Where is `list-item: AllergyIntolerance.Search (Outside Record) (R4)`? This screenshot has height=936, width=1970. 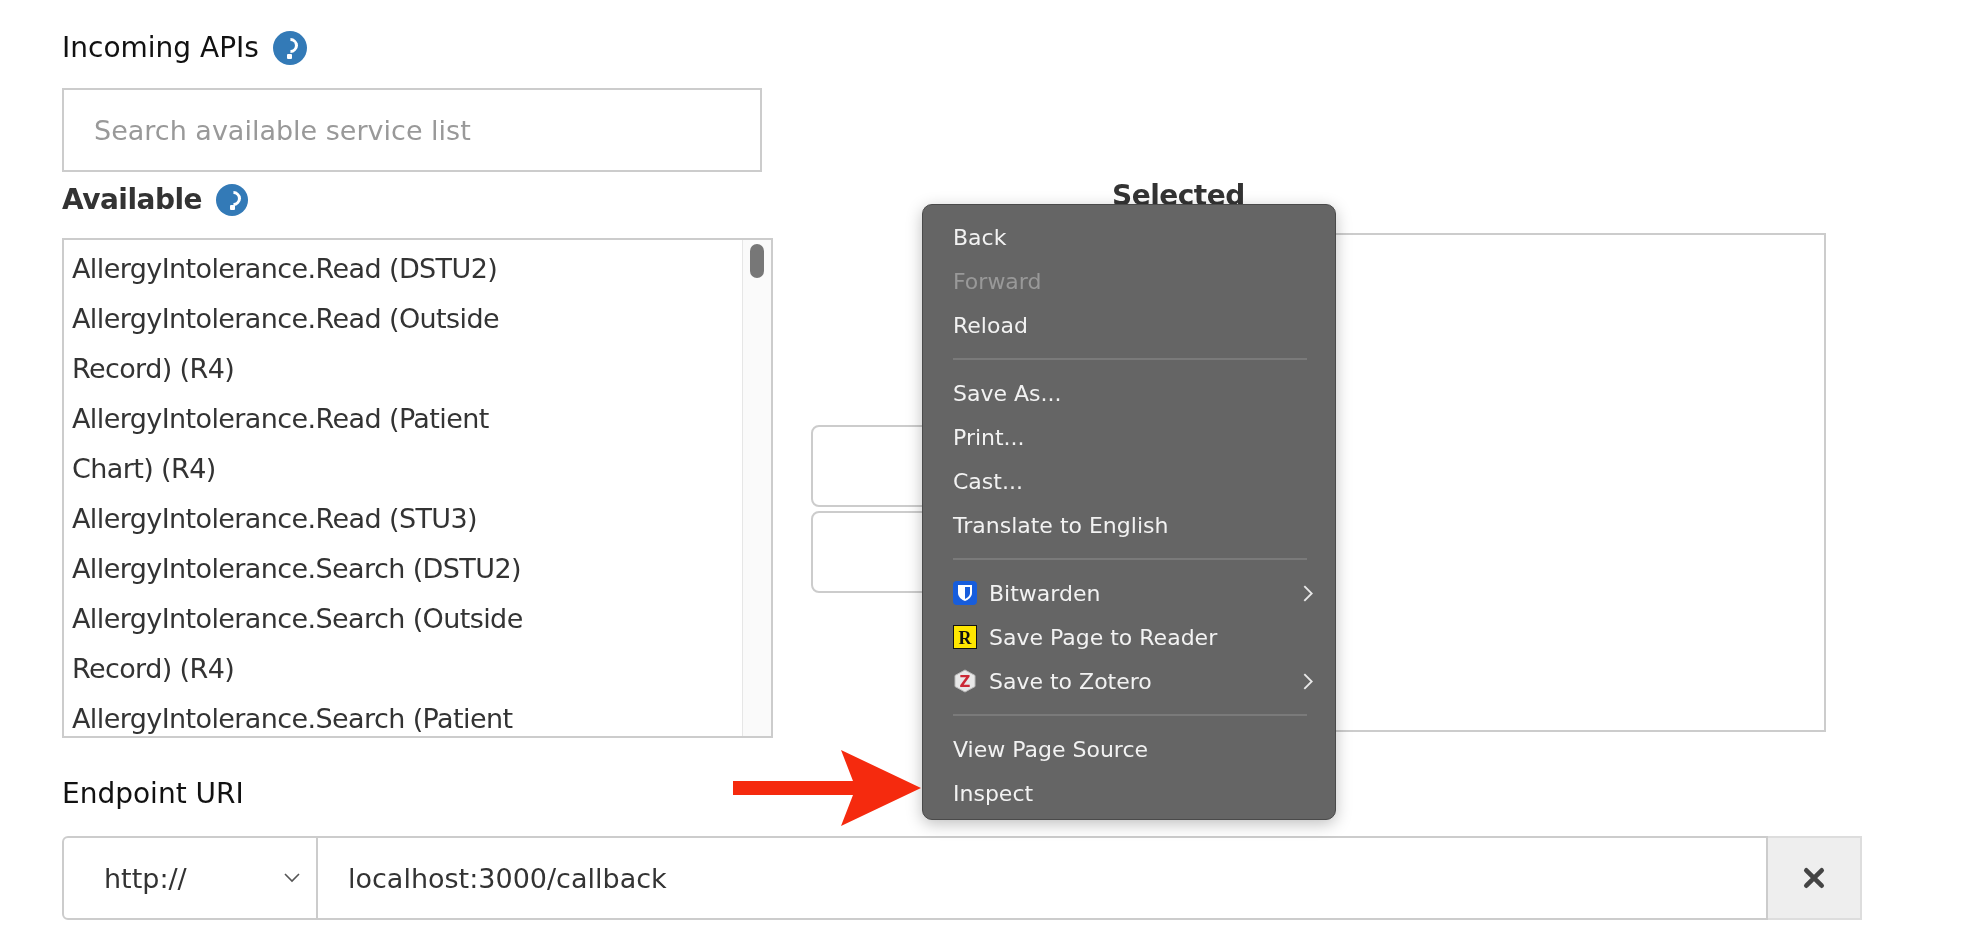
list-item: AllergyIntolerance.Search (Outside Record) (R4) is located at coordinates (322, 644).